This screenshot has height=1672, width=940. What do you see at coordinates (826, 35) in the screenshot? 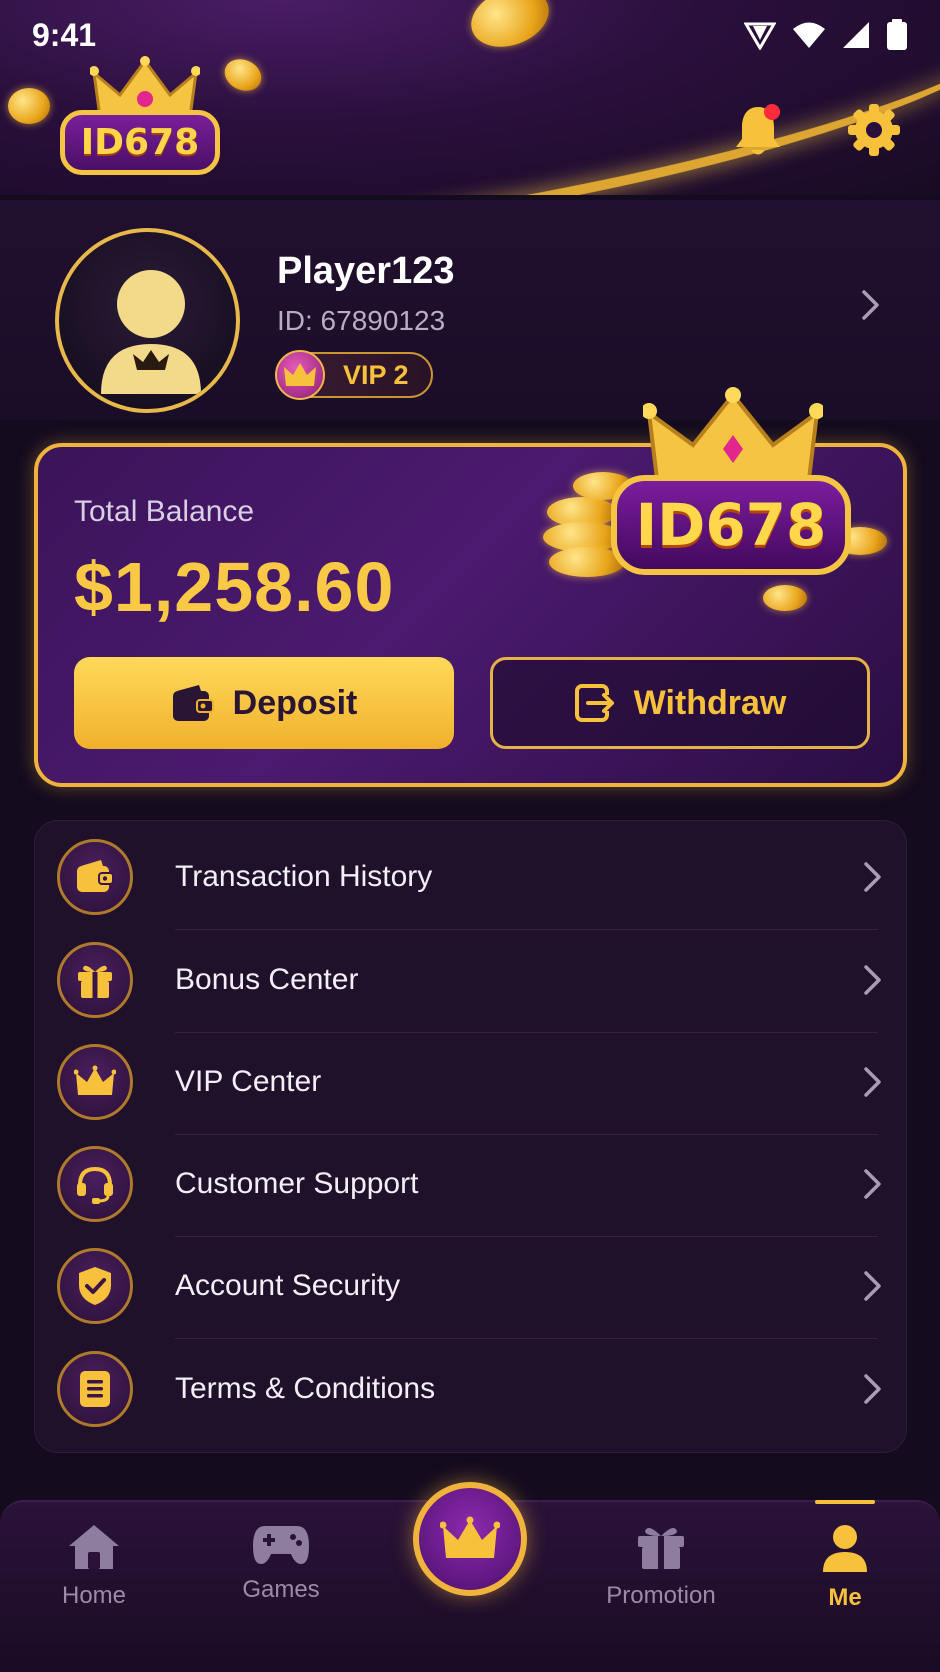
I see `status-icons` at bounding box center [826, 35].